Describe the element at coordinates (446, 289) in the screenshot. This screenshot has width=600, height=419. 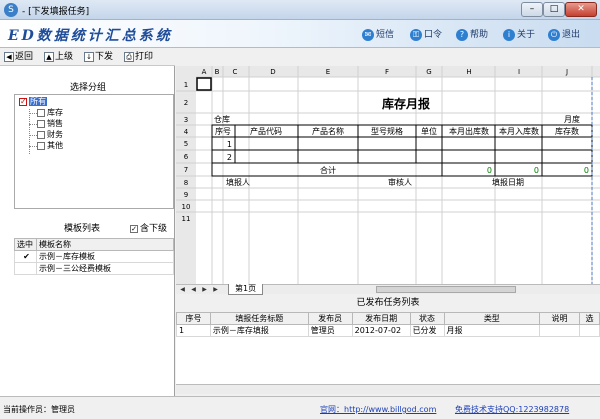
I see `horizontal-scrollbar` at that location.